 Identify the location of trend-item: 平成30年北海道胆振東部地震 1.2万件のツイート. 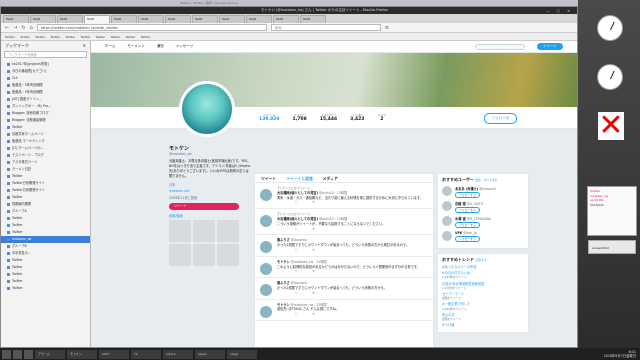
(483, 286).